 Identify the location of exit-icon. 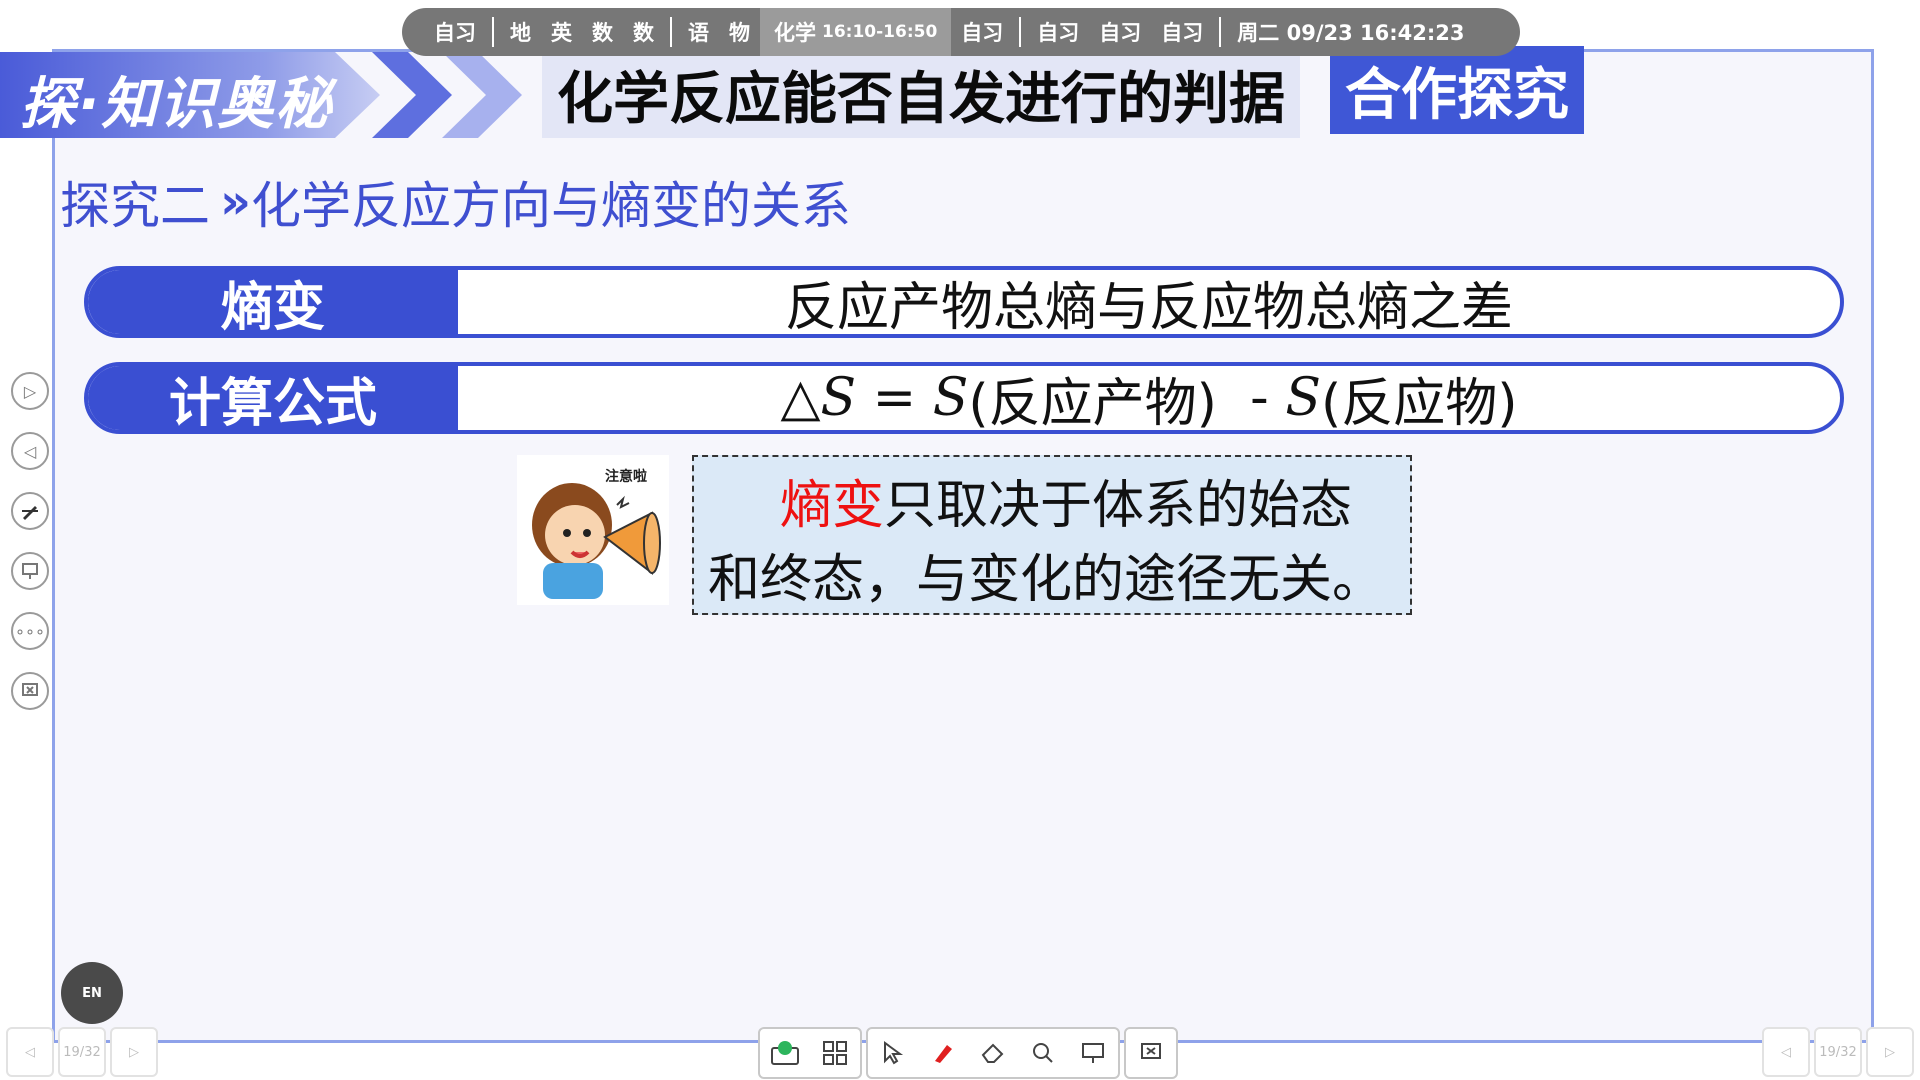
(30, 691).